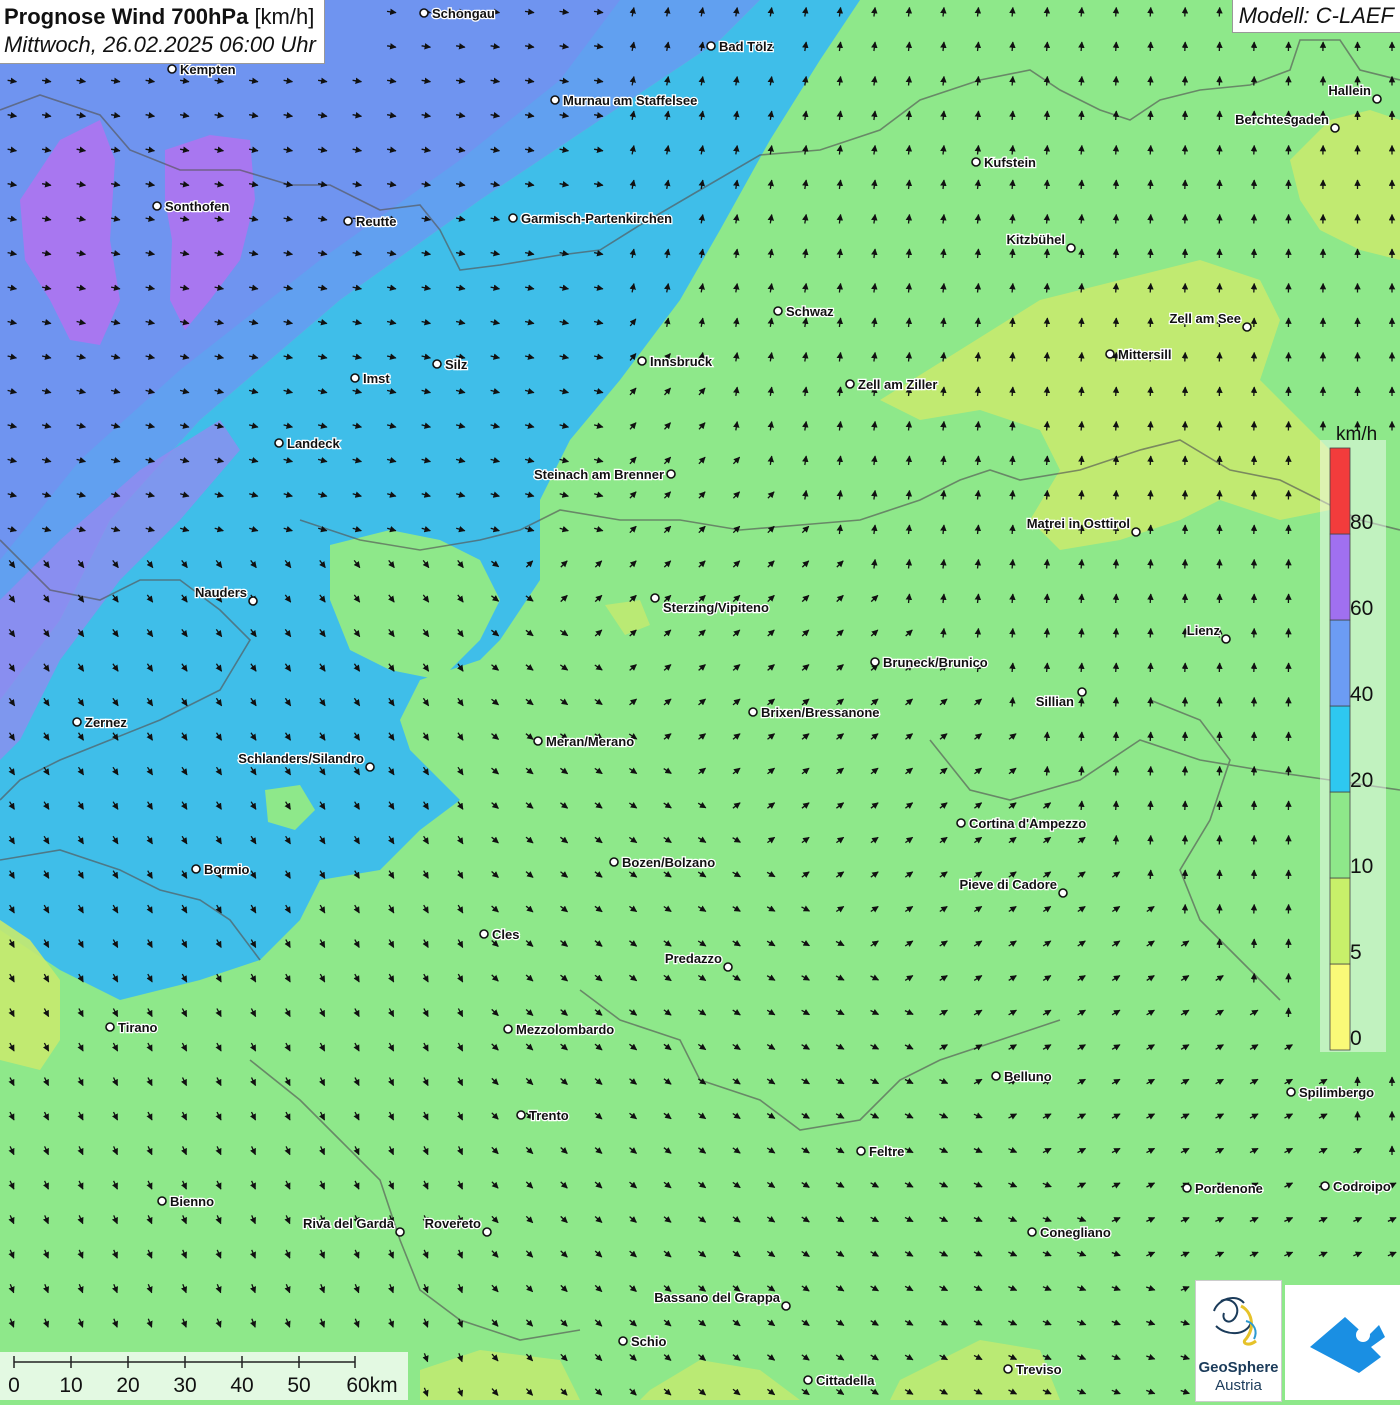 Image resolution: width=1400 pixels, height=1405 pixels. What do you see at coordinates (1021, 823) in the screenshot?
I see `place-cortina-d-ampezzo: Cortina d'Ampezzo` at bounding box center [1021, 823].